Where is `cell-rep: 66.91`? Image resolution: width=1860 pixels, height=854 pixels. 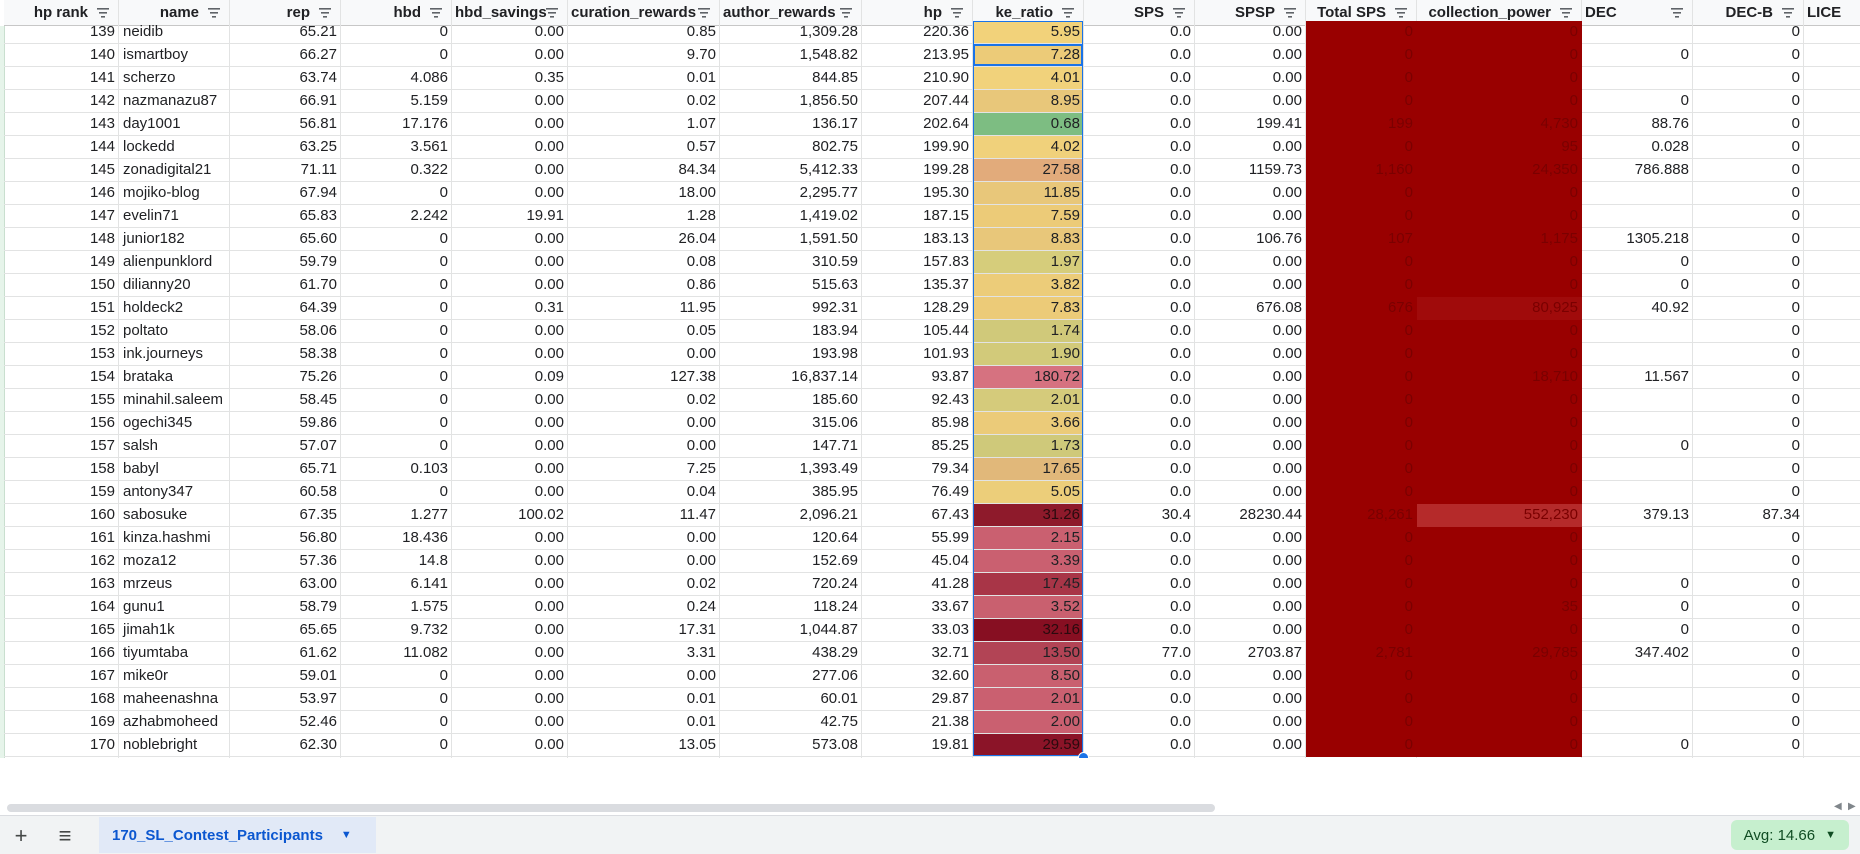
cell-rep: 66.91 is located at coordinates (285, 101).